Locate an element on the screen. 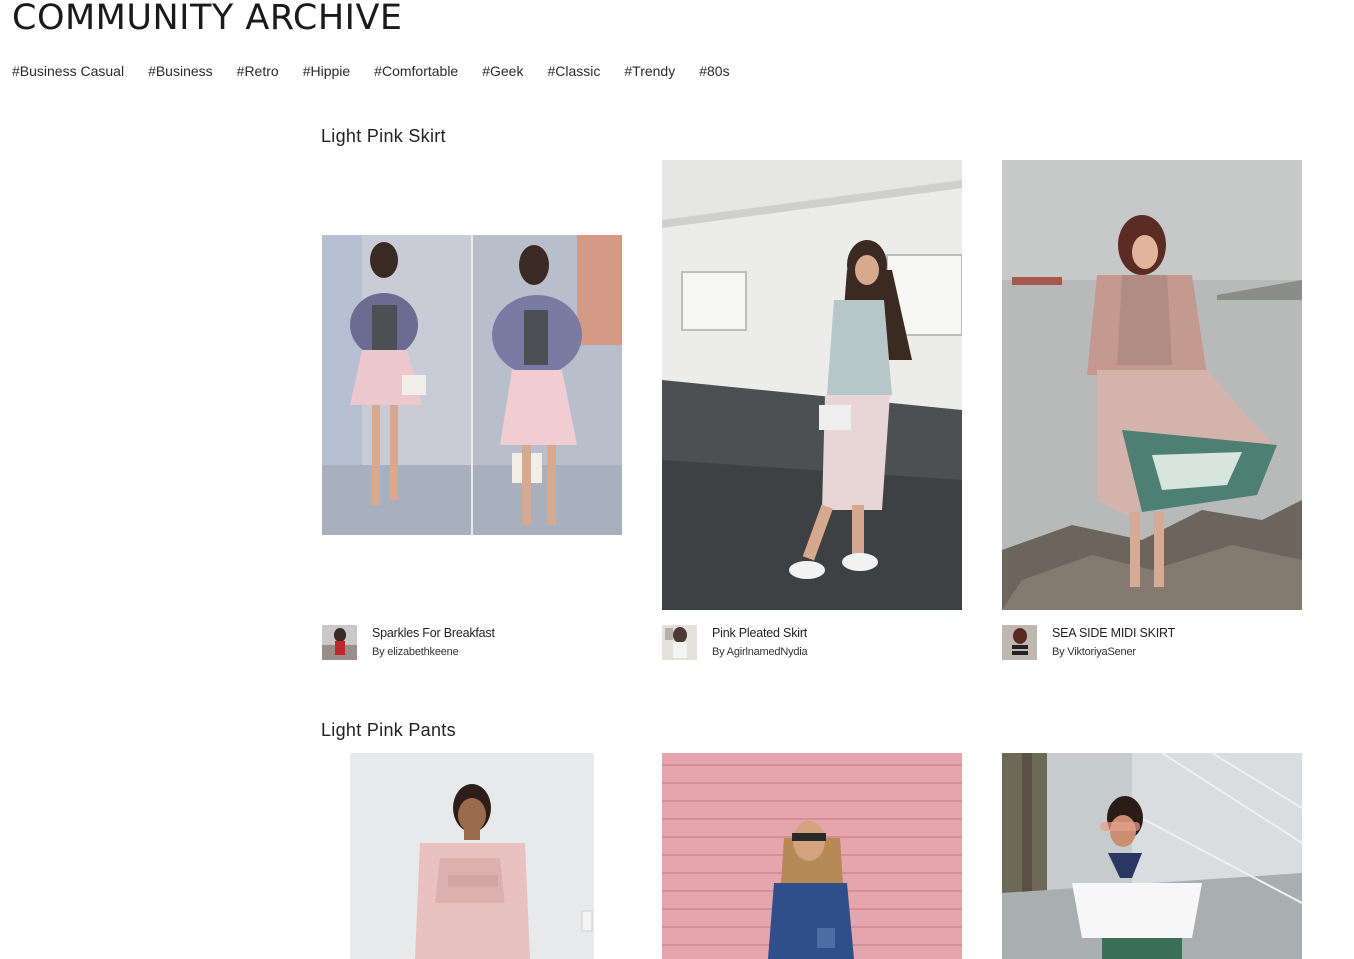 Image resolution: width=1354 pixels, height=959 pixels. outfit-title: Sparkles For Breakfast is located at coordinates (433, 633).